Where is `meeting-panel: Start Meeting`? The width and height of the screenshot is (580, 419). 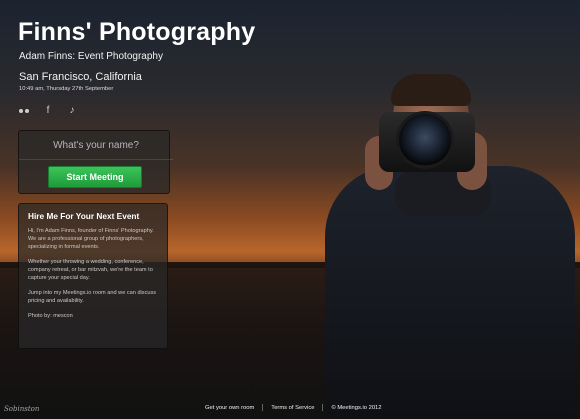 meeting-panel: Start Meeting is located at coordinates (95, 162).